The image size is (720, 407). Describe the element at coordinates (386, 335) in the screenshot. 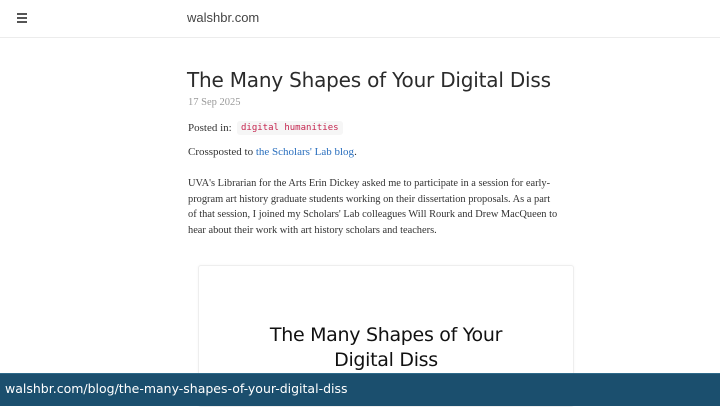

I see `image-title-line-1: The Many Shapes of Your` at that location.